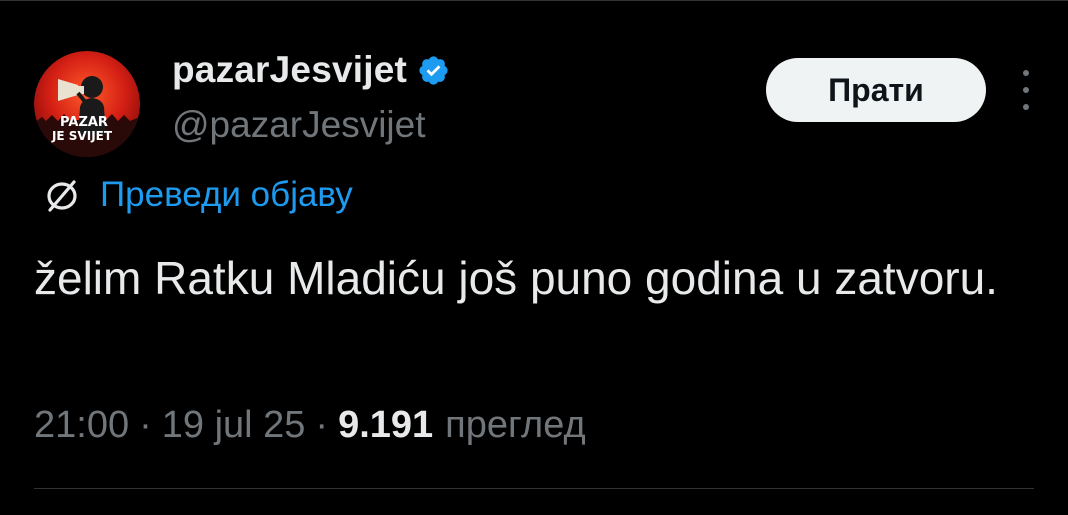 The height and width of the screenshot is (515, 1068). I want to click on translate-icon, so click(62, 195).